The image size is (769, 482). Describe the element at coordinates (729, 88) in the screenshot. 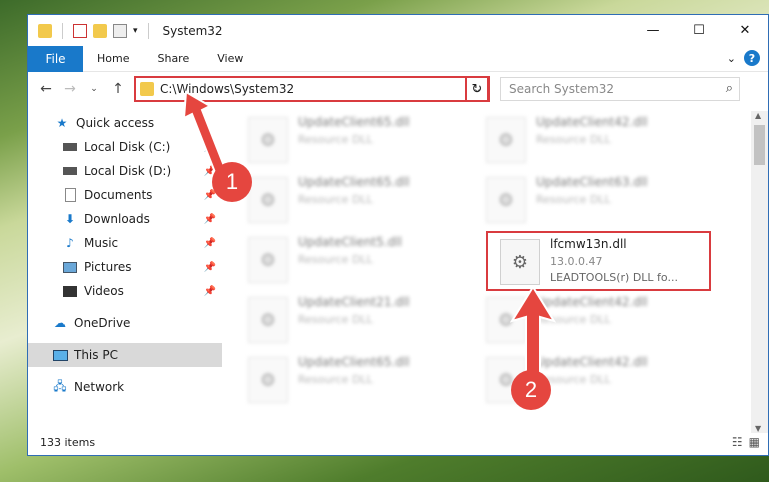

I see `search-icon: ⌕` at that location.